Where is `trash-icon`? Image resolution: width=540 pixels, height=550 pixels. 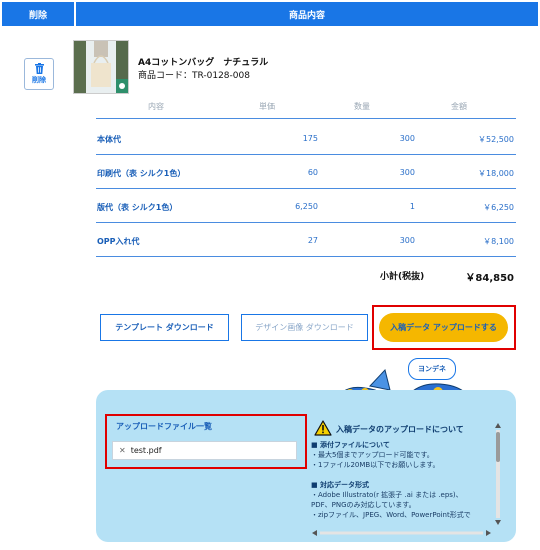 trash-icon is located at coordinates (39, 68).